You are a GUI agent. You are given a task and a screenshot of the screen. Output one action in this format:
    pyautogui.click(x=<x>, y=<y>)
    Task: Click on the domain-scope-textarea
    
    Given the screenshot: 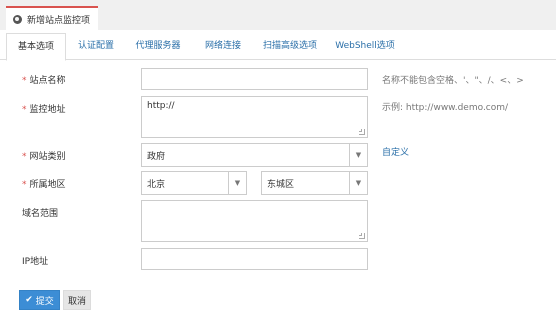 What is the action you would take?
    pyautogui.click(x=254, y=221)
    